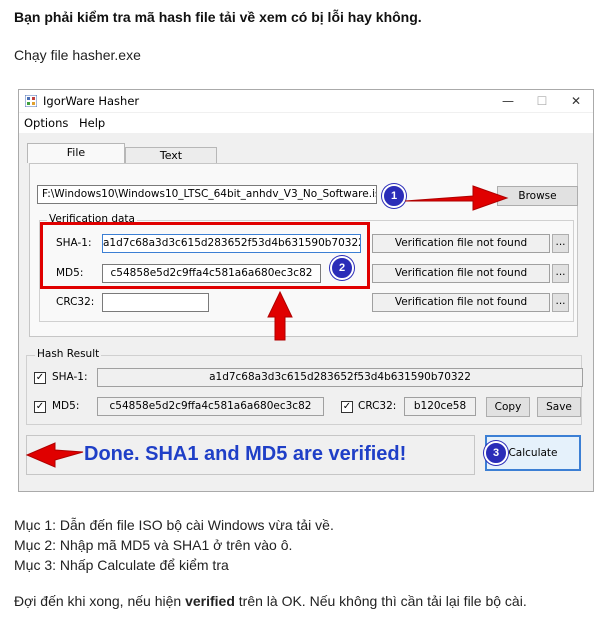  I want to click on badge-3: 3, so click(496, 453).